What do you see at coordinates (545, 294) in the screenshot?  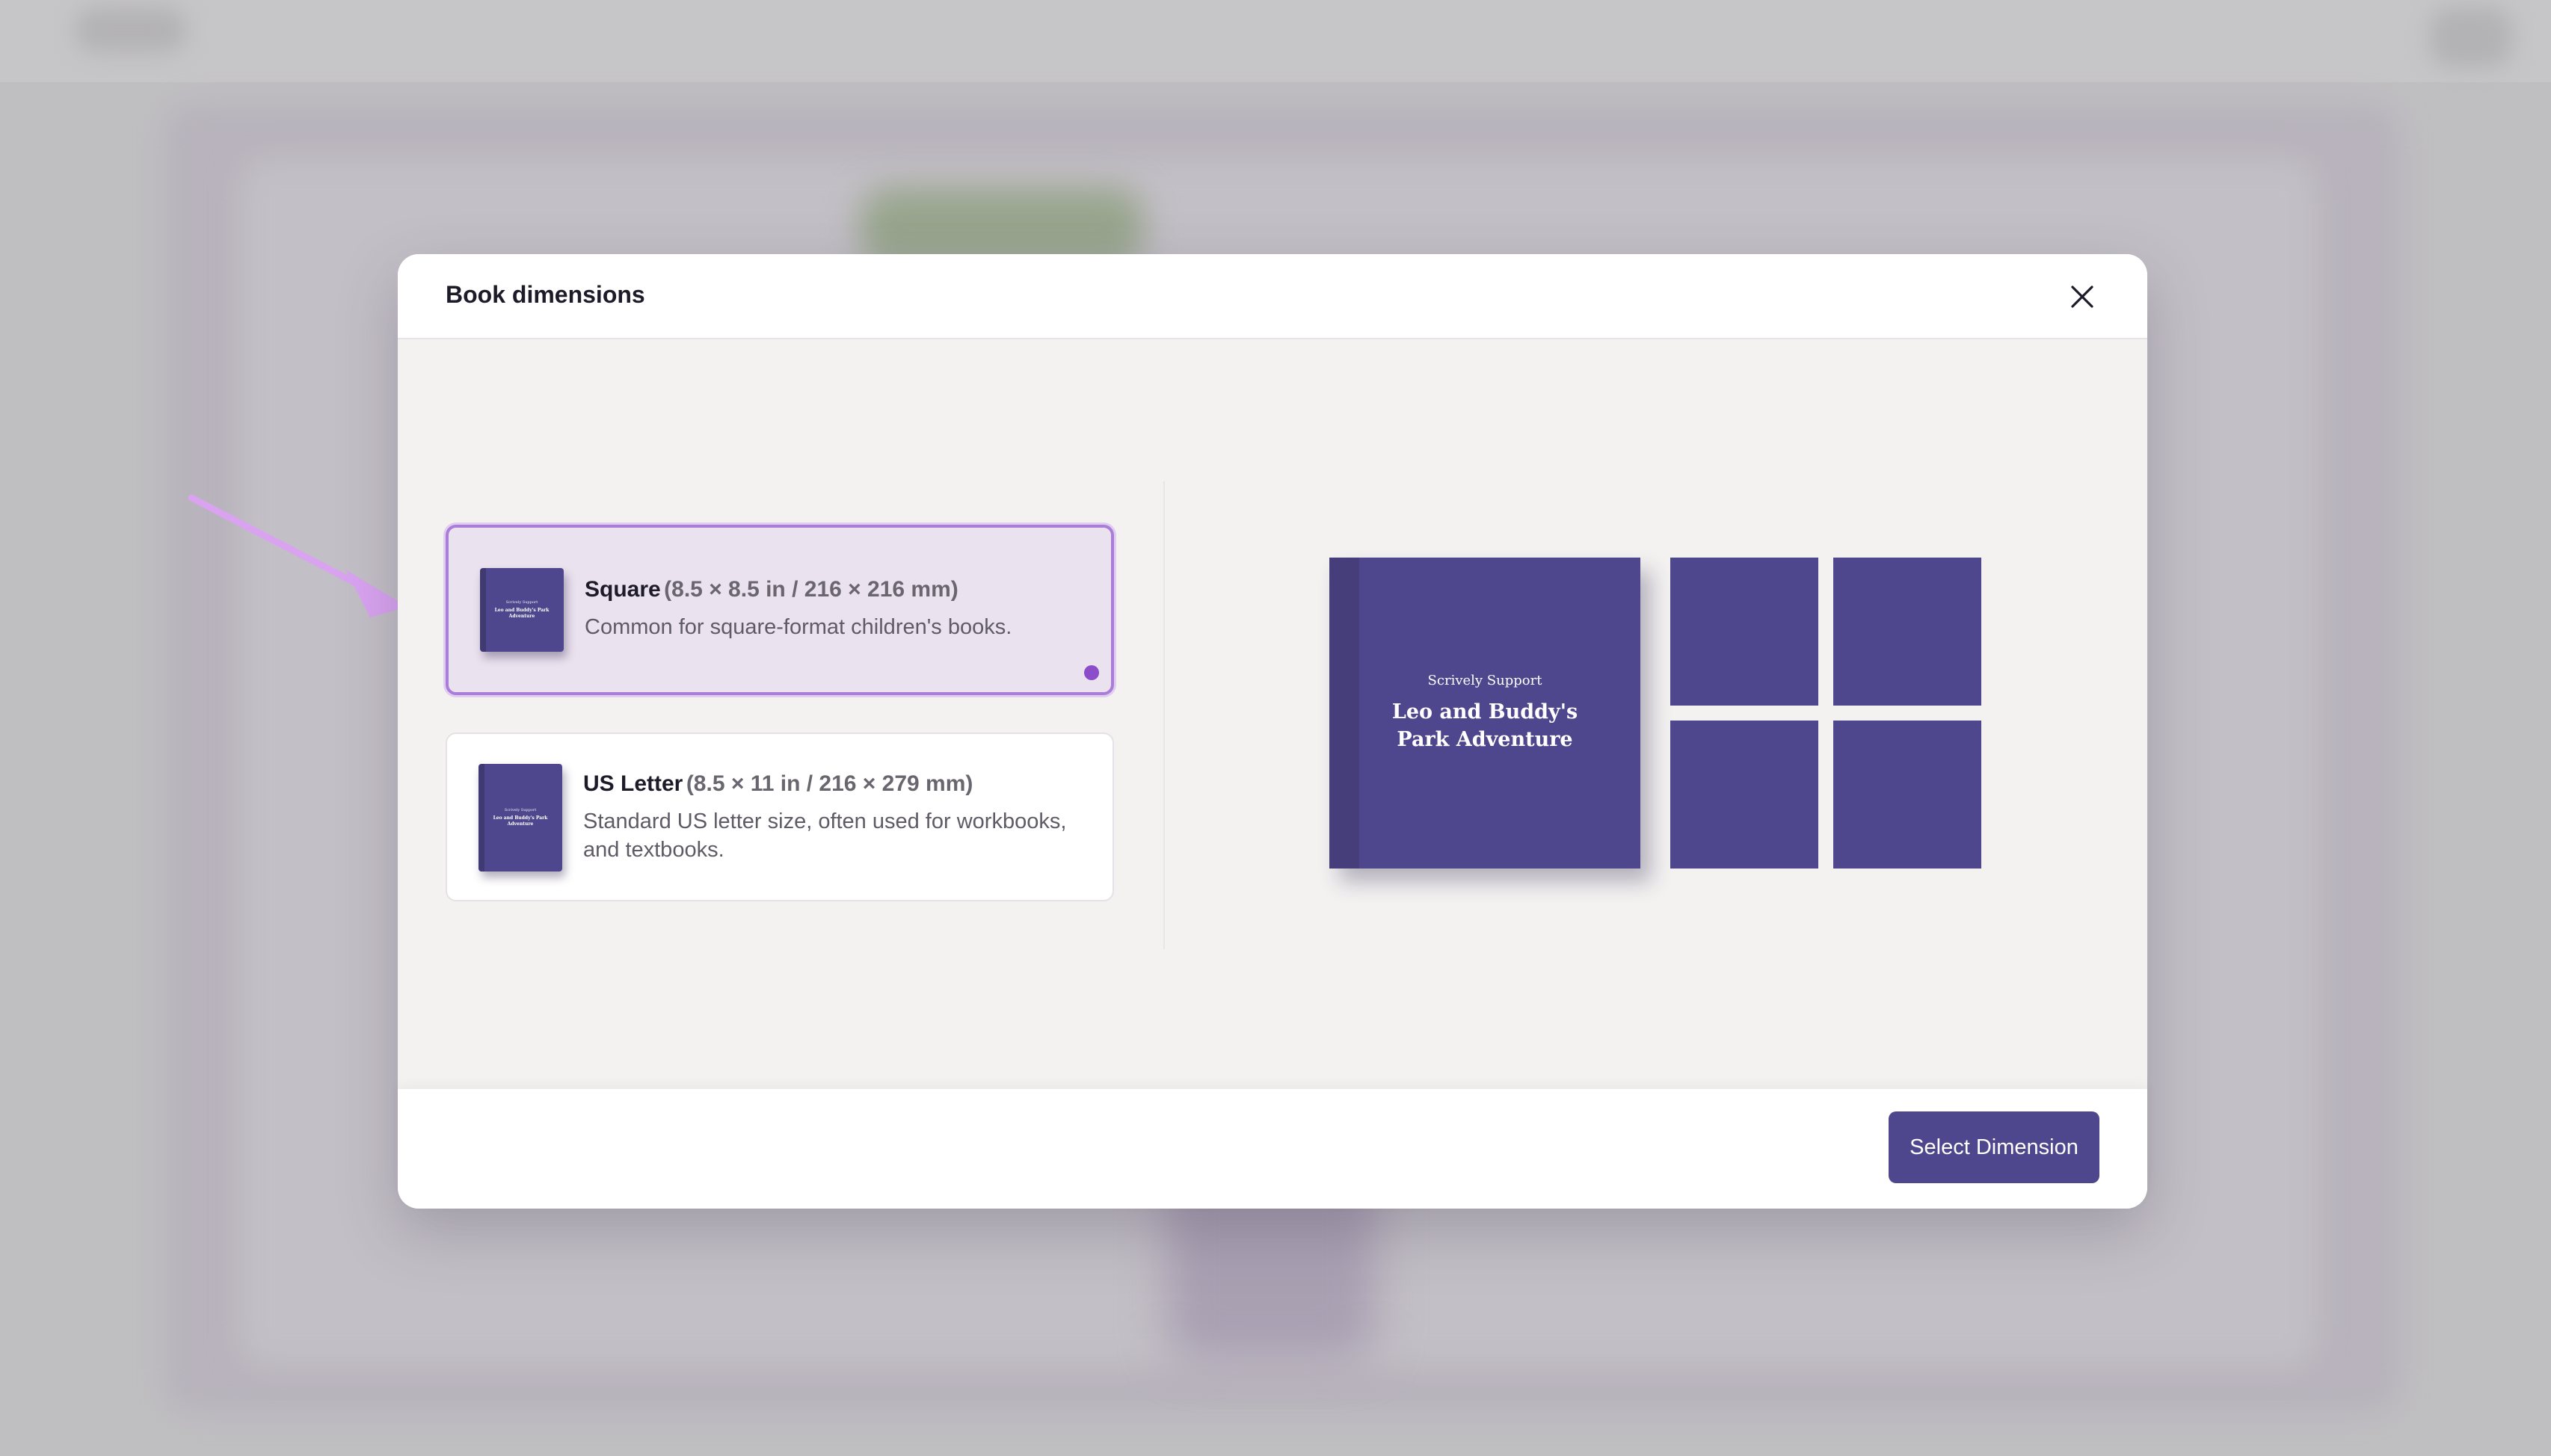 I see `dialog-title: Book dimensions` at bounding box center [545, 294].